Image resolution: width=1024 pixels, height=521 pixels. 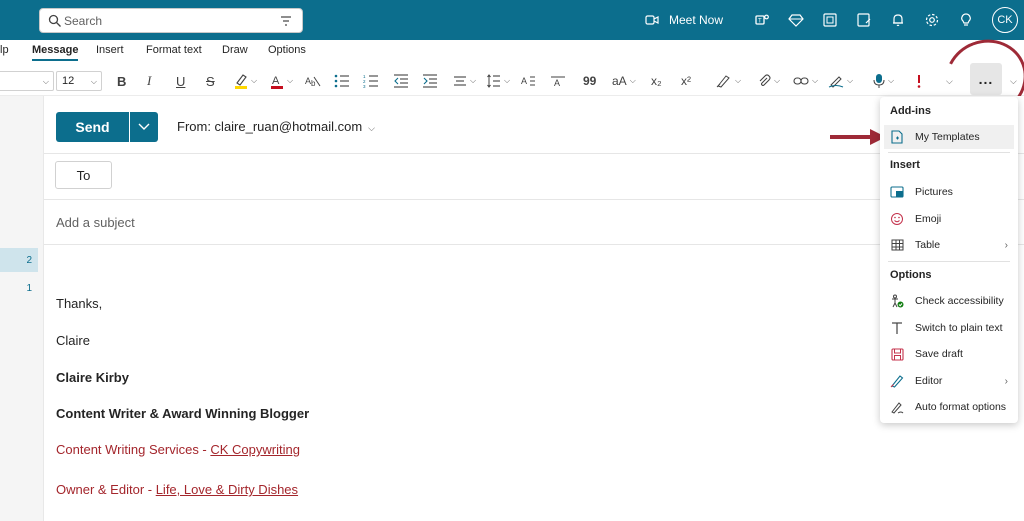 What do you see at coordinates (939, 354) in the screenshot?
I see `save-draft-label: Save draft` at bounding box center [939, 354].